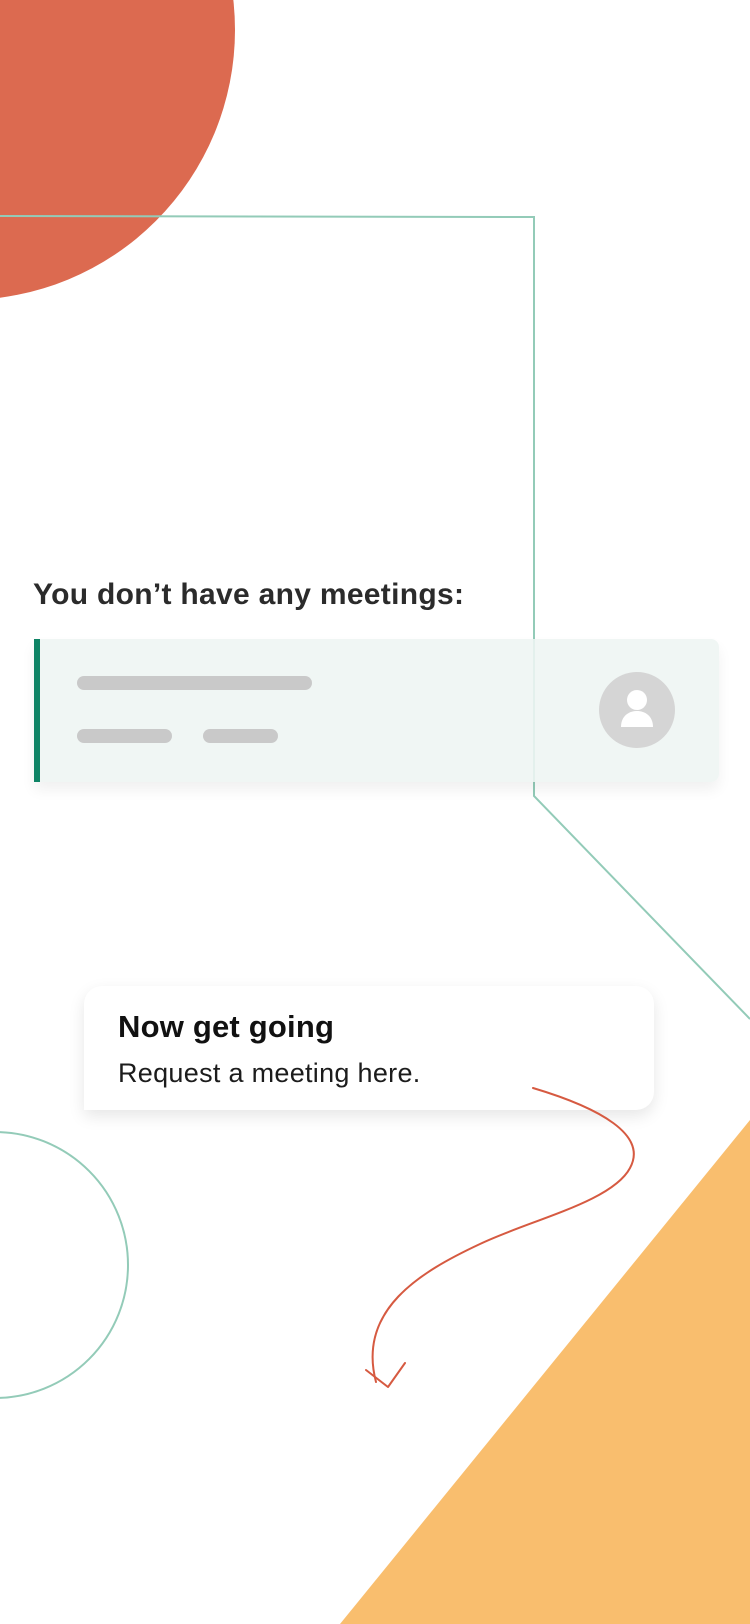 The image size is (750, 1624). I want to click on placeholder-meeting-card, so click(376, 710).